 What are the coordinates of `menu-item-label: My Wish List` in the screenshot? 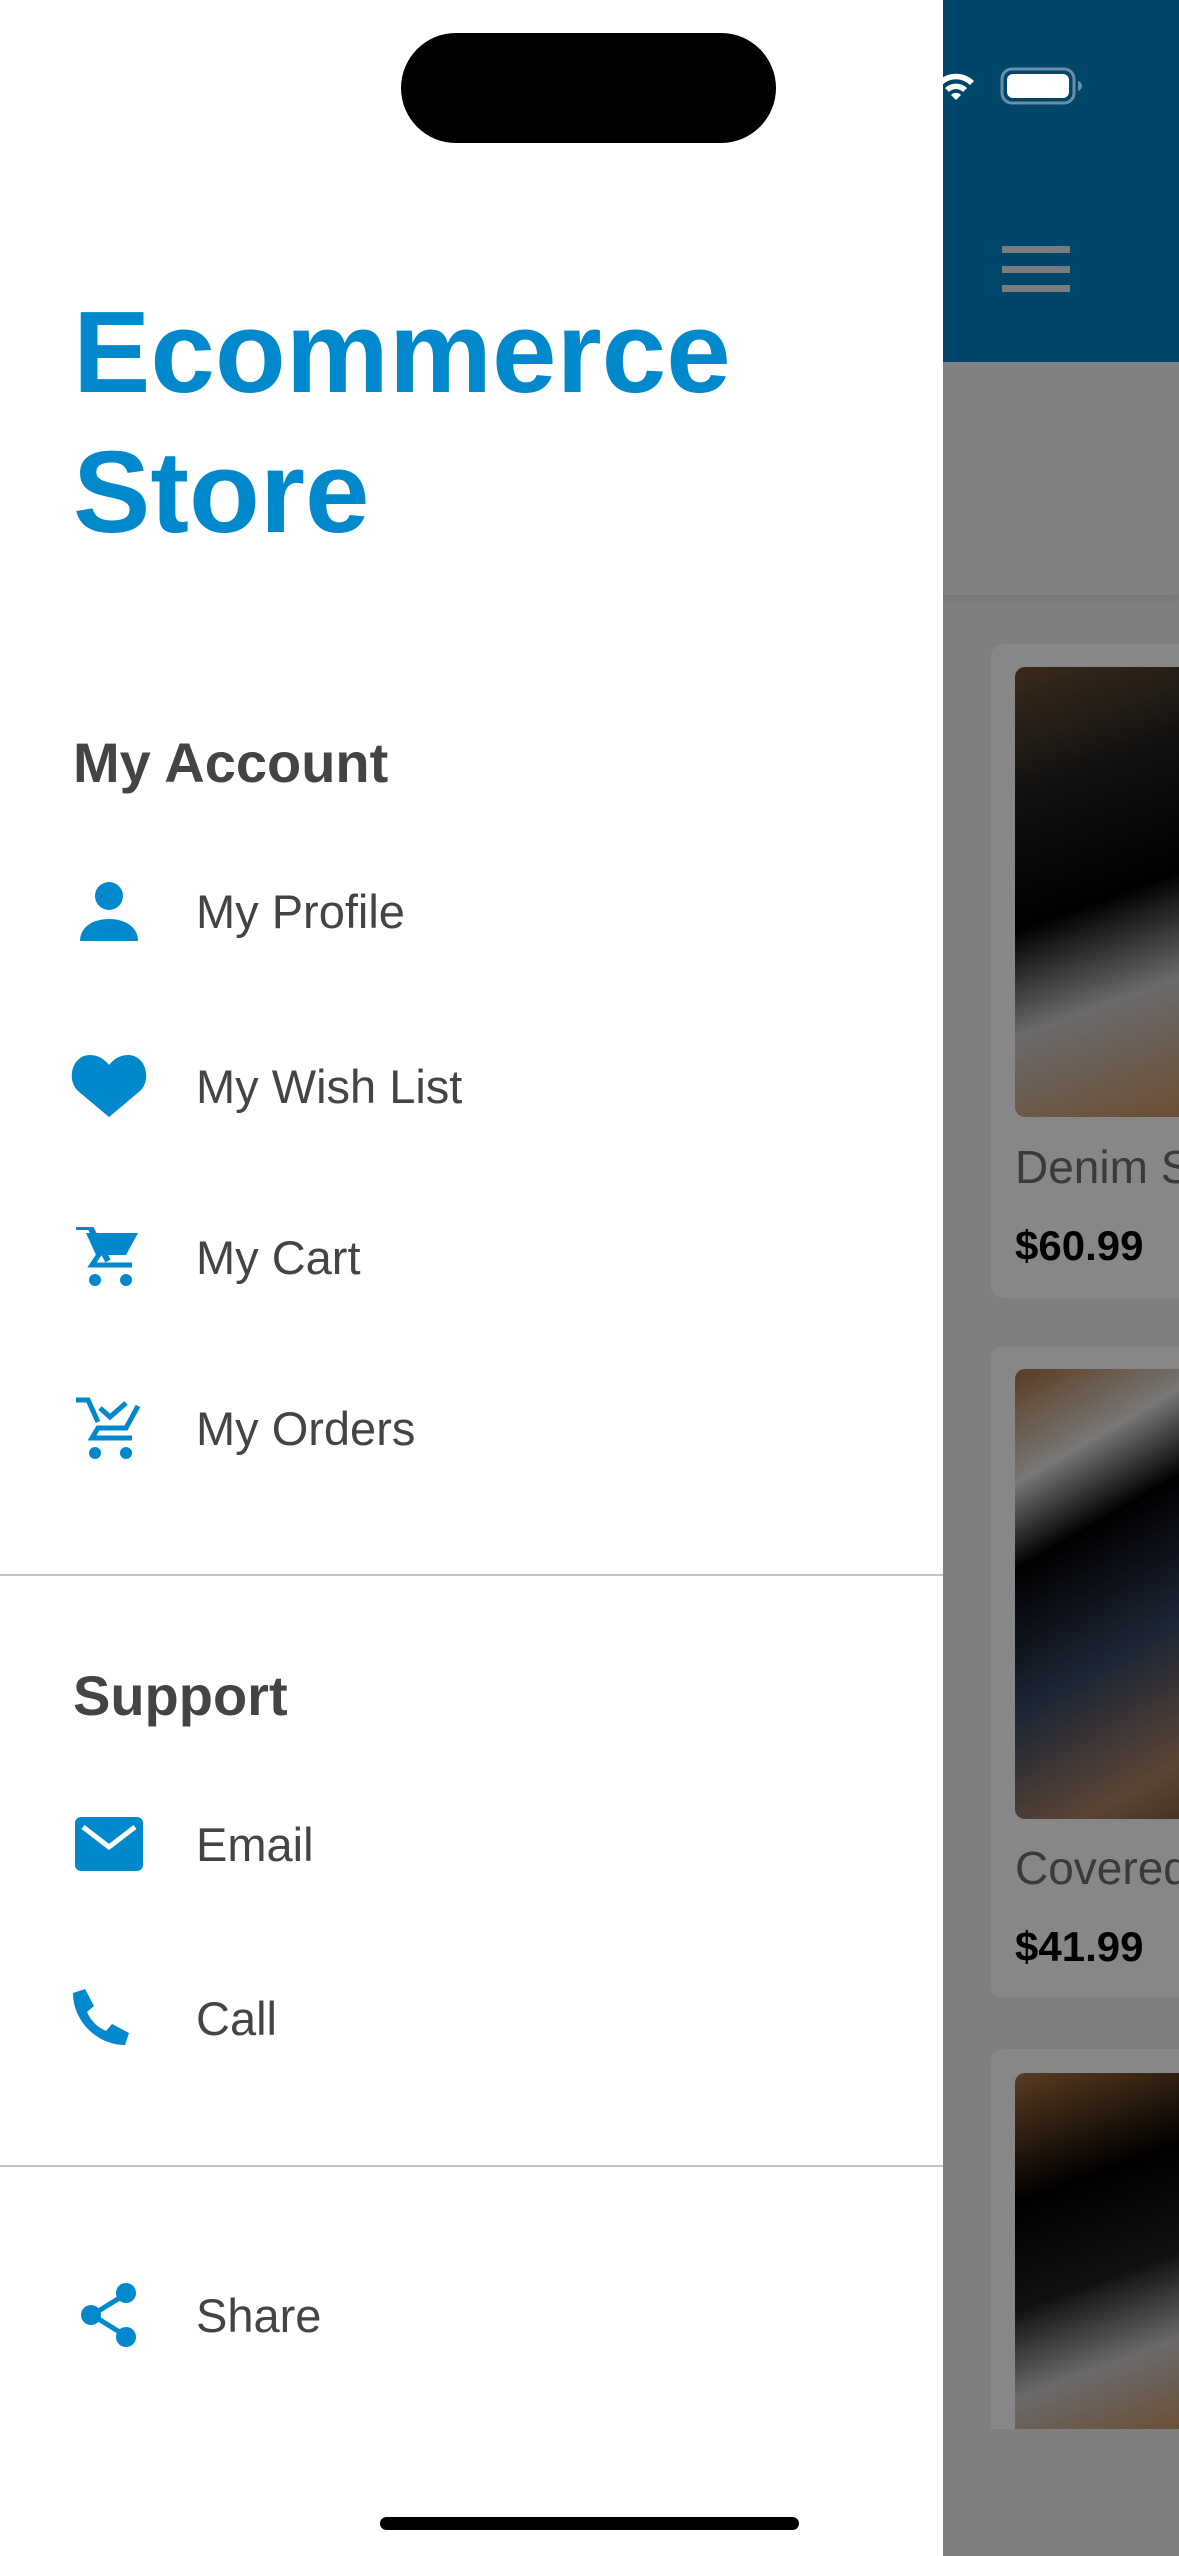 It's located at (329, 1086).